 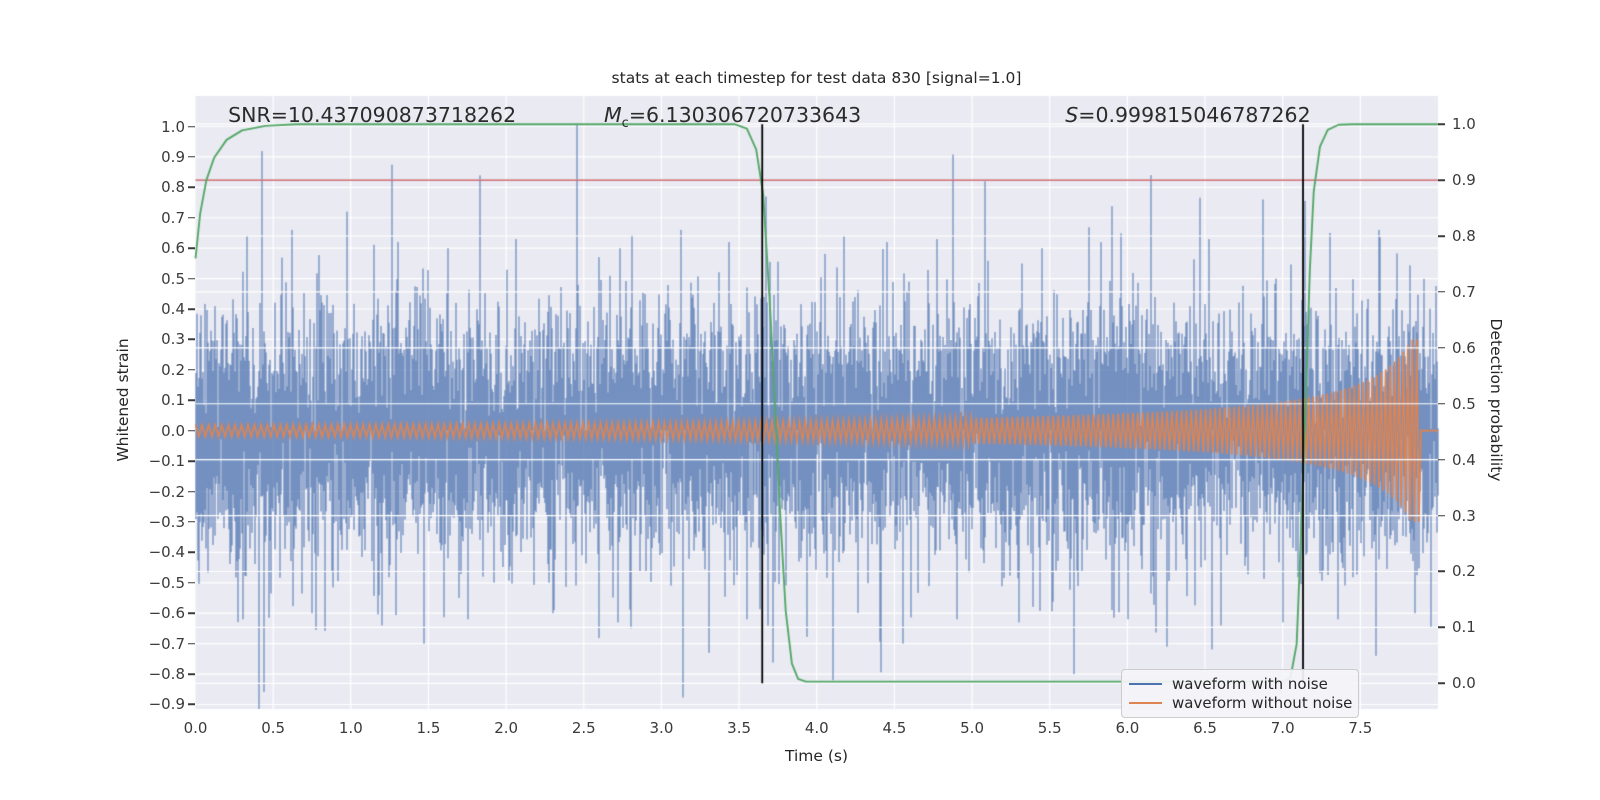 What do you see at coordinates (173, 278) in the screenshot?
I see `y-tick-label-left: 0.5` at bounding box center [173, 278].